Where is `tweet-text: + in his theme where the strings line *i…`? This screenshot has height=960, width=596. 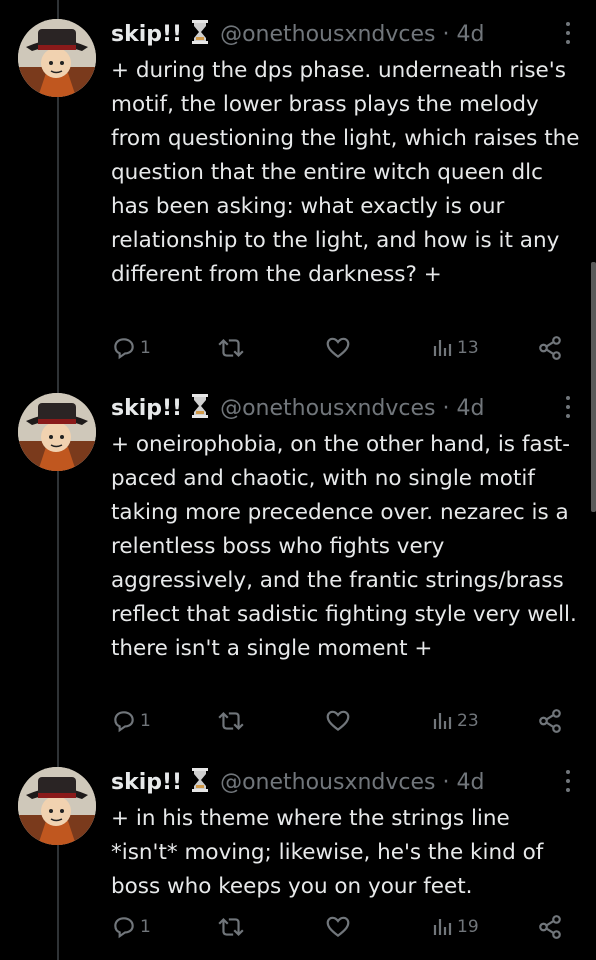
tweet-text: + in his theme where the strings line *i… is located at coordinates (331, 852).